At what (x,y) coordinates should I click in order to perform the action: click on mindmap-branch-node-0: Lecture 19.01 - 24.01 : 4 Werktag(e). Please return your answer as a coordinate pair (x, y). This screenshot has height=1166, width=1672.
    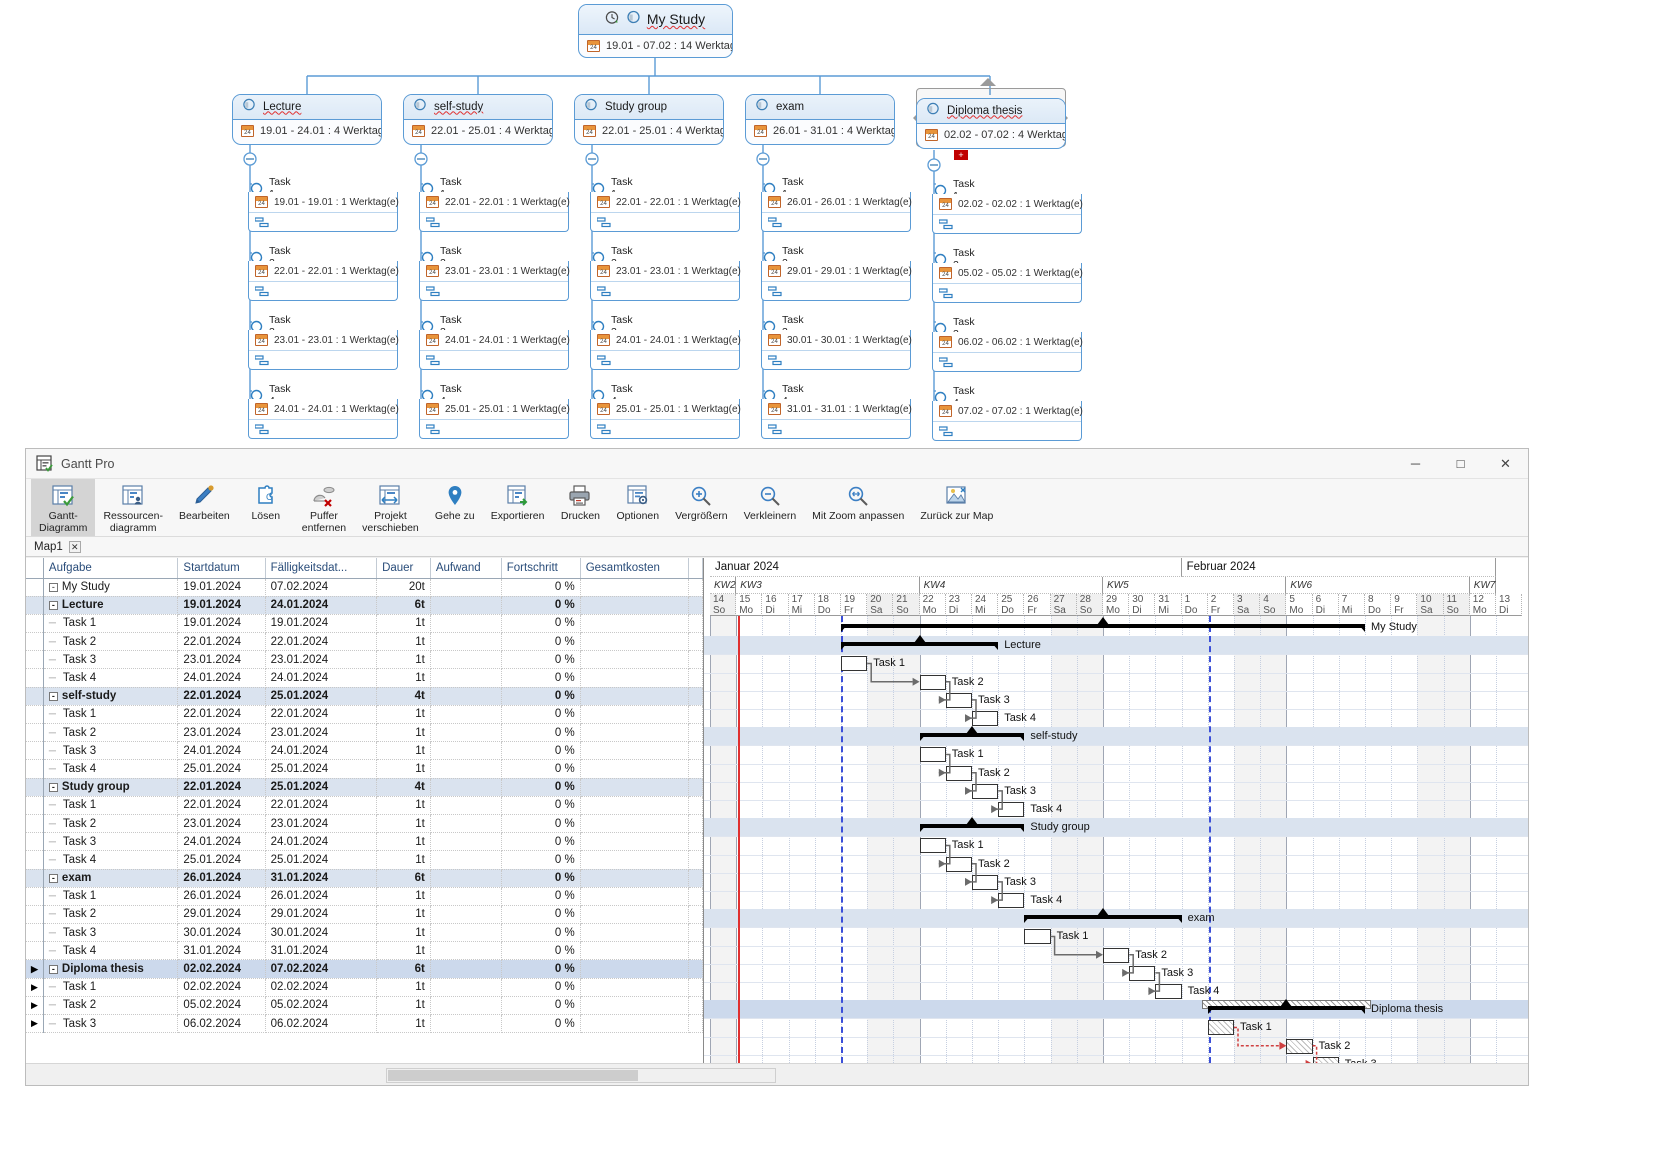
    Looking at the image, I should click on (307, 119).